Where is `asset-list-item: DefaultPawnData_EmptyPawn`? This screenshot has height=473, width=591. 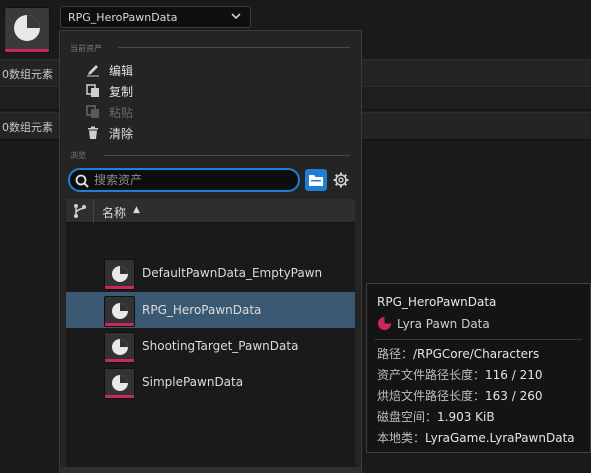
asset-list-item: DefaultPawnData_EmptyPawn is located at coordinates (210, 273).